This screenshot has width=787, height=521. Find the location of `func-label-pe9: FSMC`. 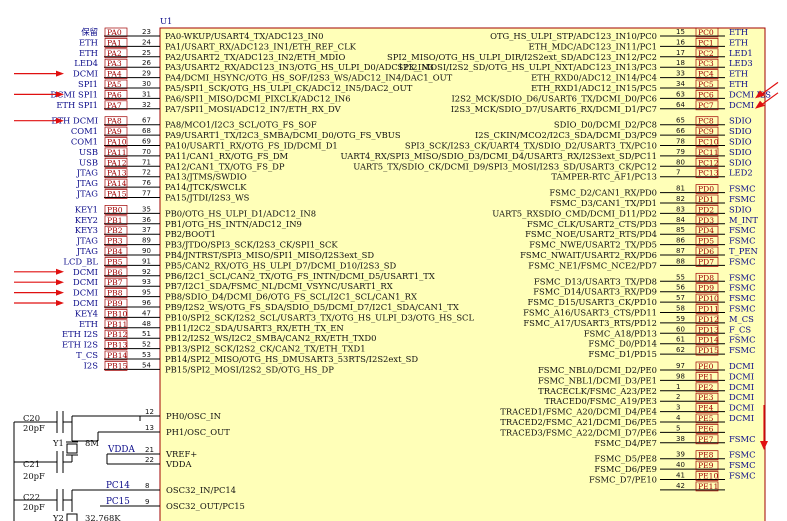

func-label-pe9: FSMC is located at coordinates (742, 465).